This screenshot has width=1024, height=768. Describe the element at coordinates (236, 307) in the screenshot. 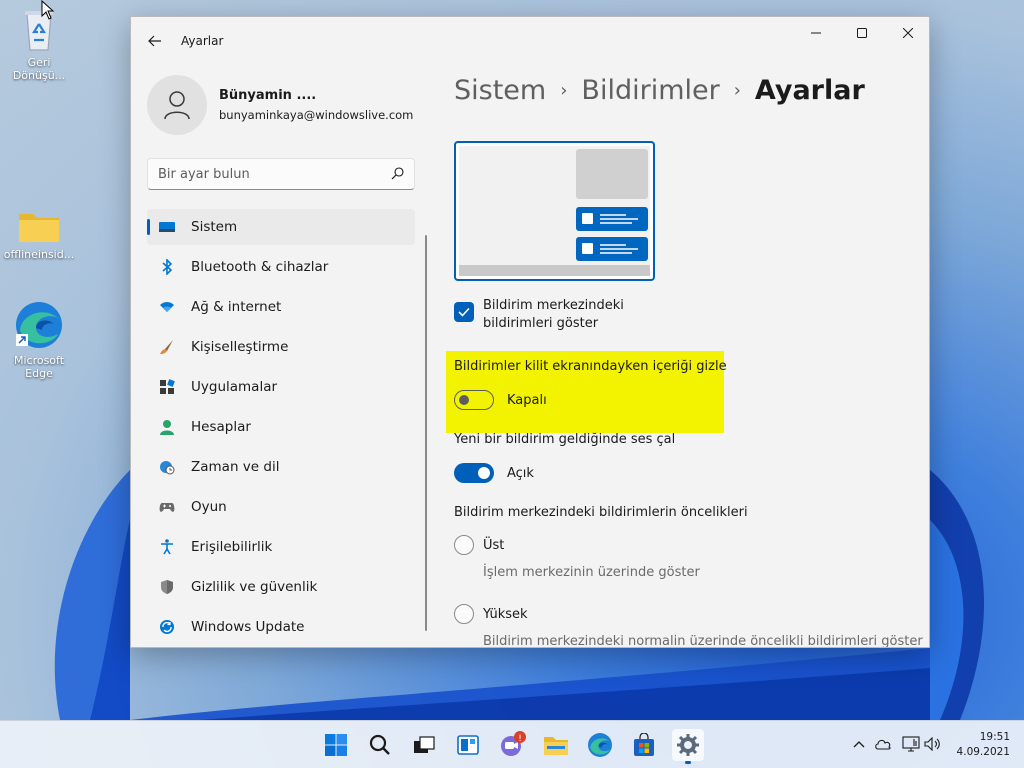

I see `sidebar-item-label: Ağ & internet` at that location.